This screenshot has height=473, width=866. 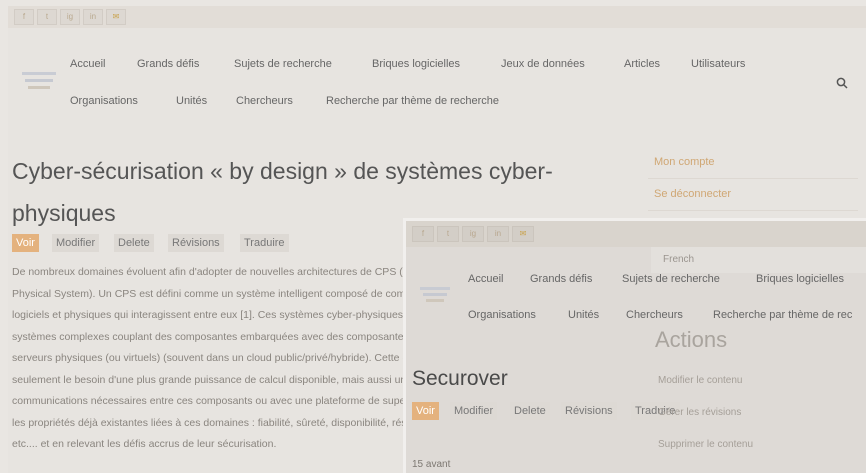 What do you see at coordinates (700, 380) in the screenshot?
I see `action-link-modifier: Modifier le contenu` at bounding box center [700, 380].